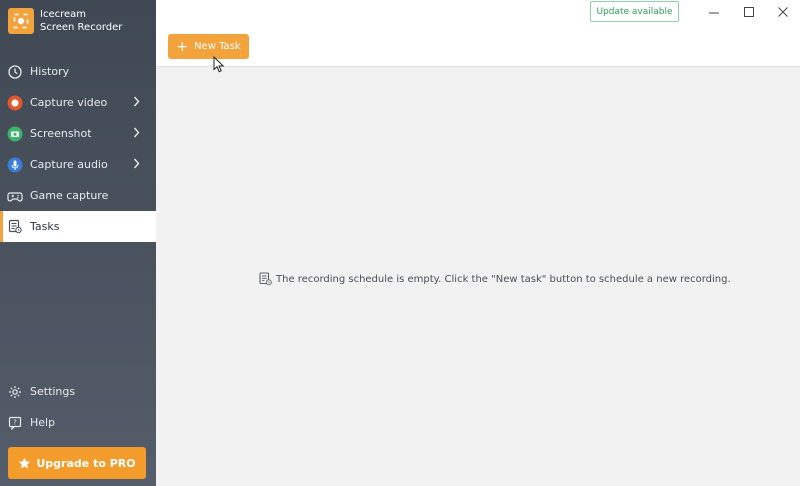 This screenshot has width=800, height=486. What do you see at coordinates (265, 279) in the screenshot?
I see `schedule-icon` at bounding box center [265, 279].